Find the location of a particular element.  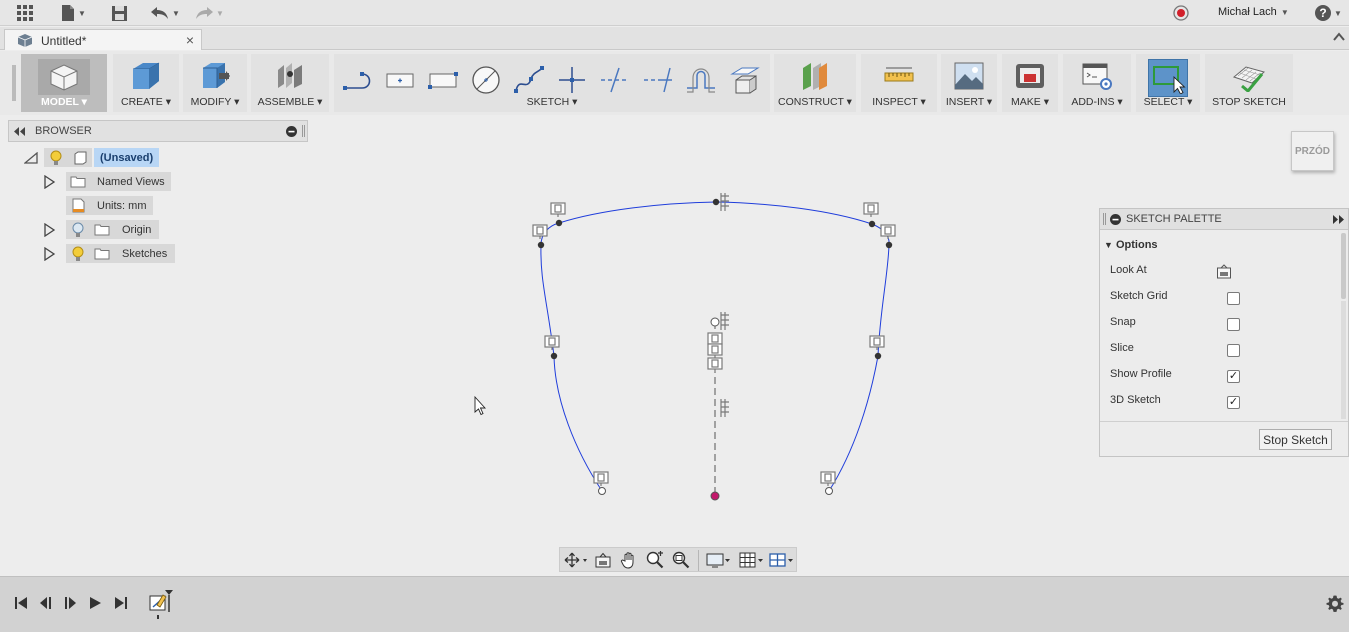

timeline-sketch-feature is located at coordinates (161, 604).